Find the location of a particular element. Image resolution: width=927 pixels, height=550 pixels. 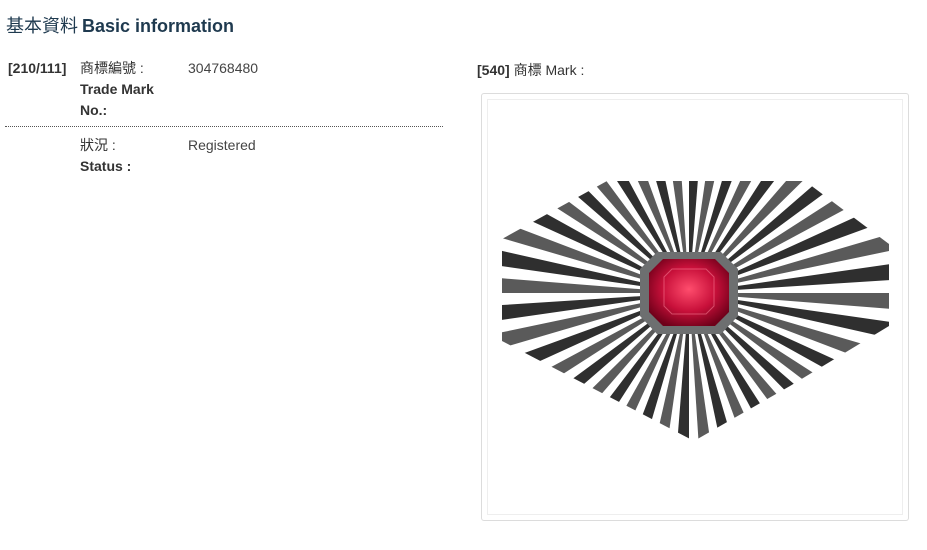

field-code: [210/111] is located at coordinates (37, 68).